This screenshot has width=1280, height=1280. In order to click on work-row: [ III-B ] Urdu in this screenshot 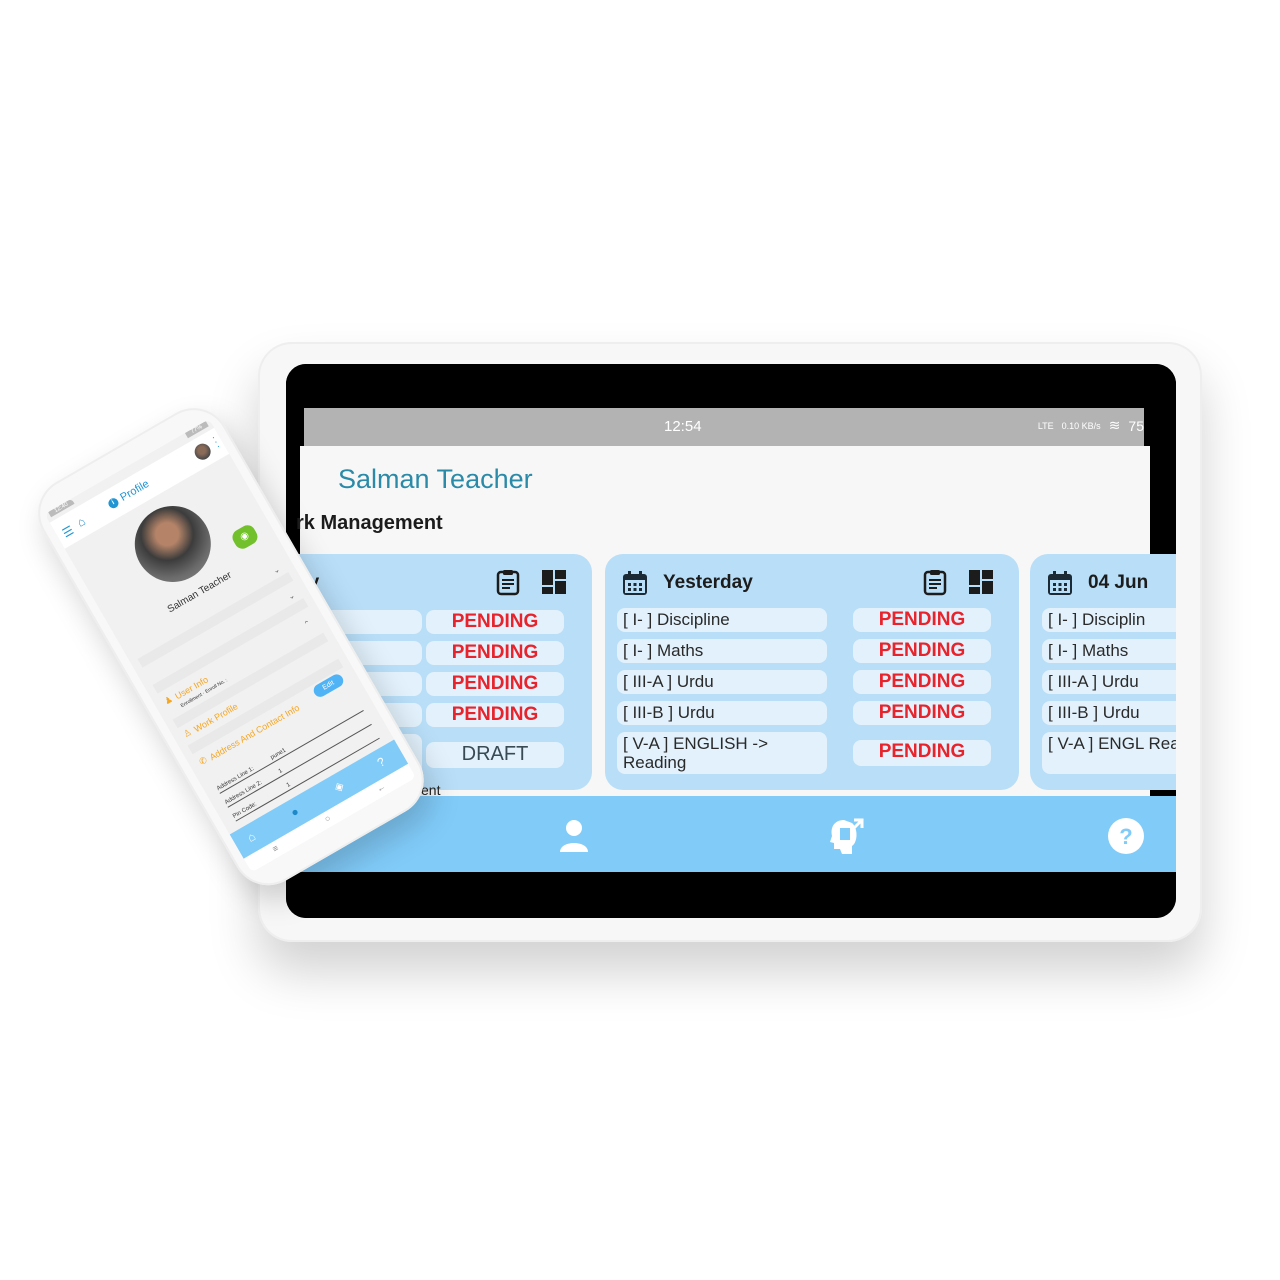, I will do `click(1109, 713)`.